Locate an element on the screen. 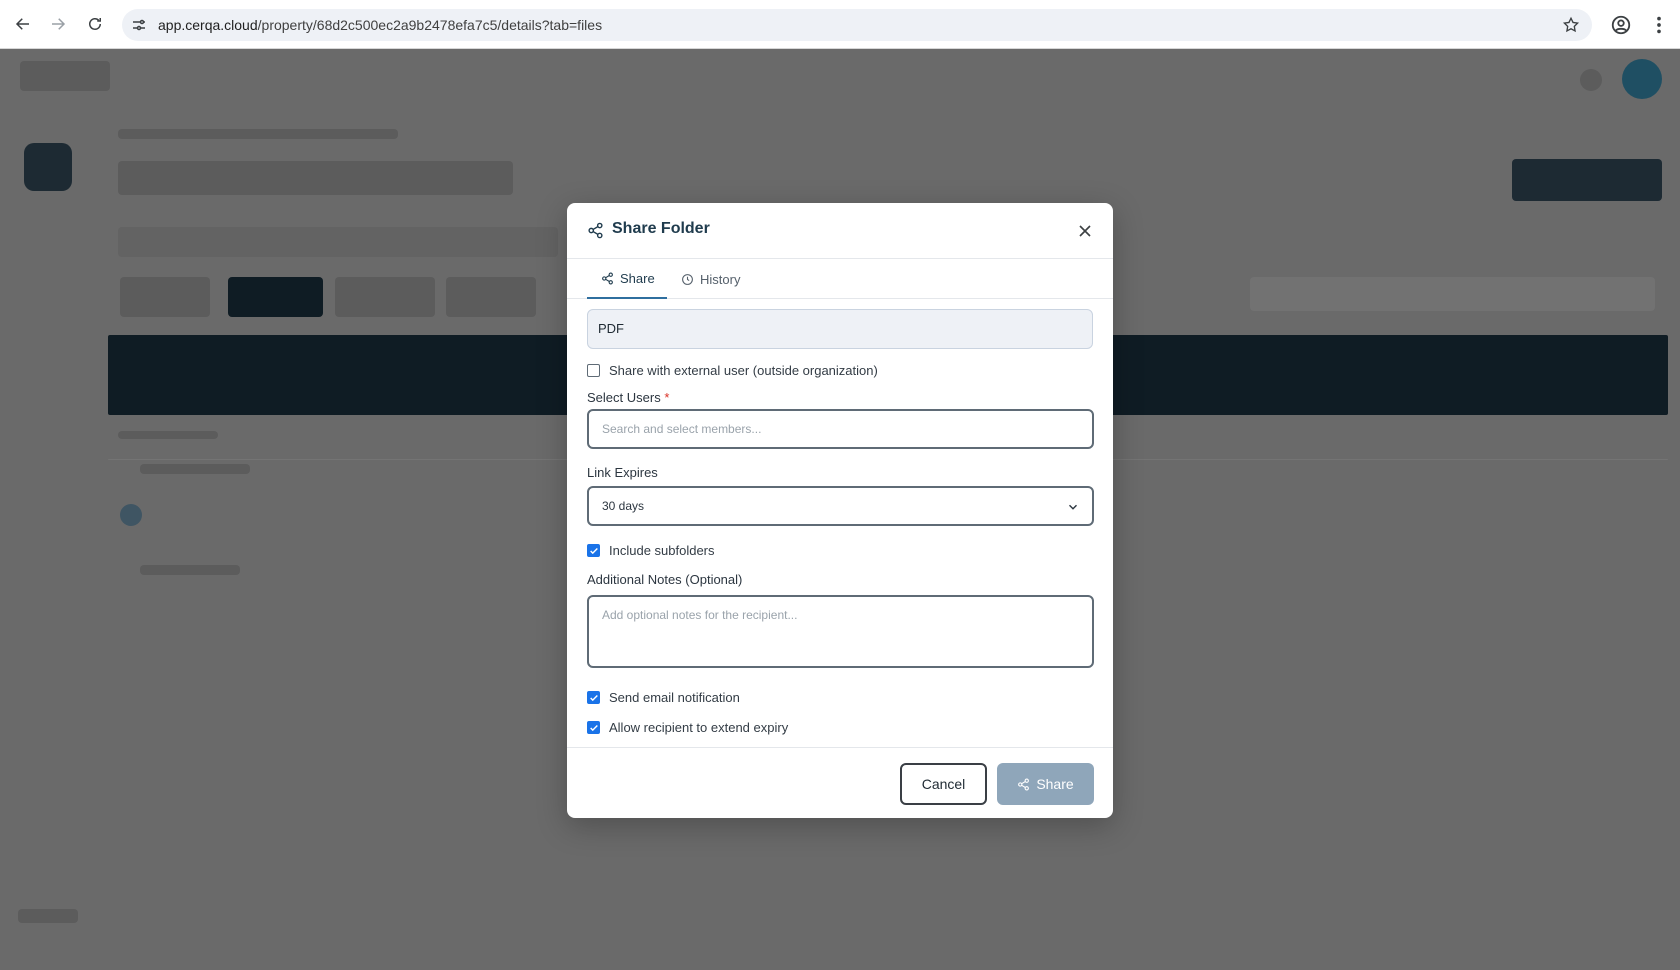 This screenshot has width=1680, height=970. folder-name-field: PDF is located at coordinates (840, 329).